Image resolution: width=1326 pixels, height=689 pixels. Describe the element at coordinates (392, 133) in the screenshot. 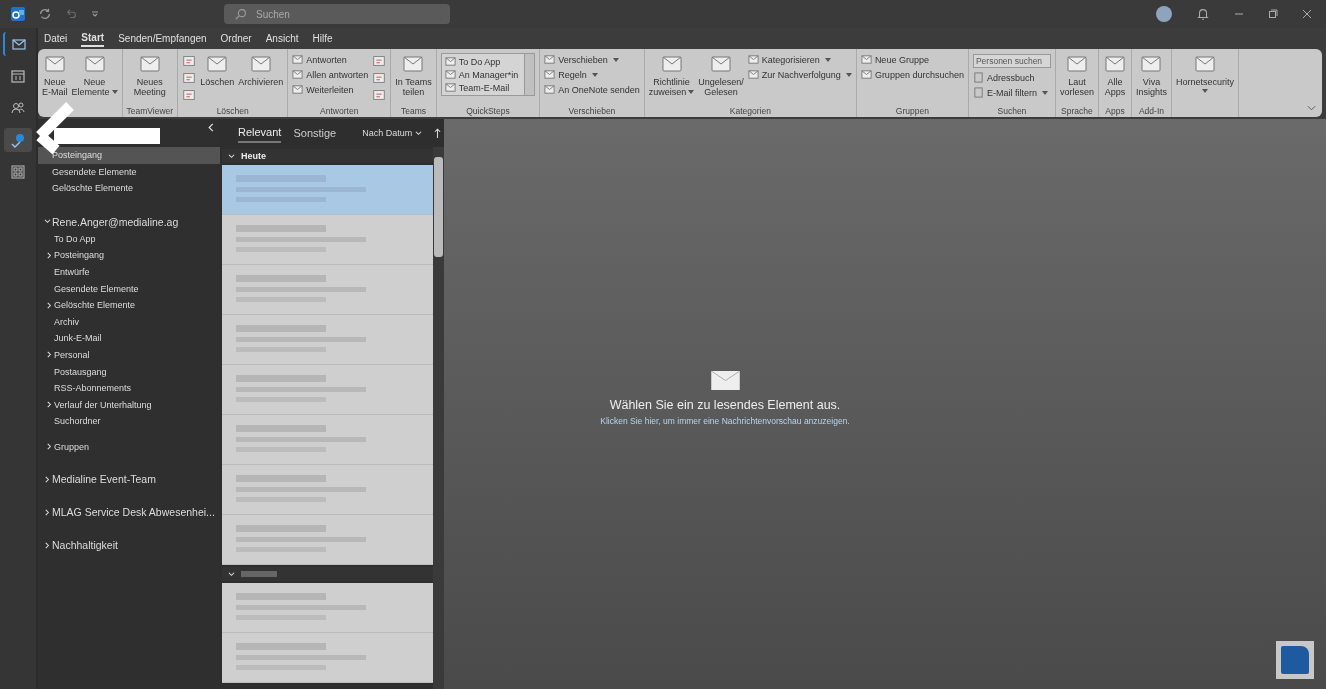

I see `sort-dropdown: Nach Datum` at that location.